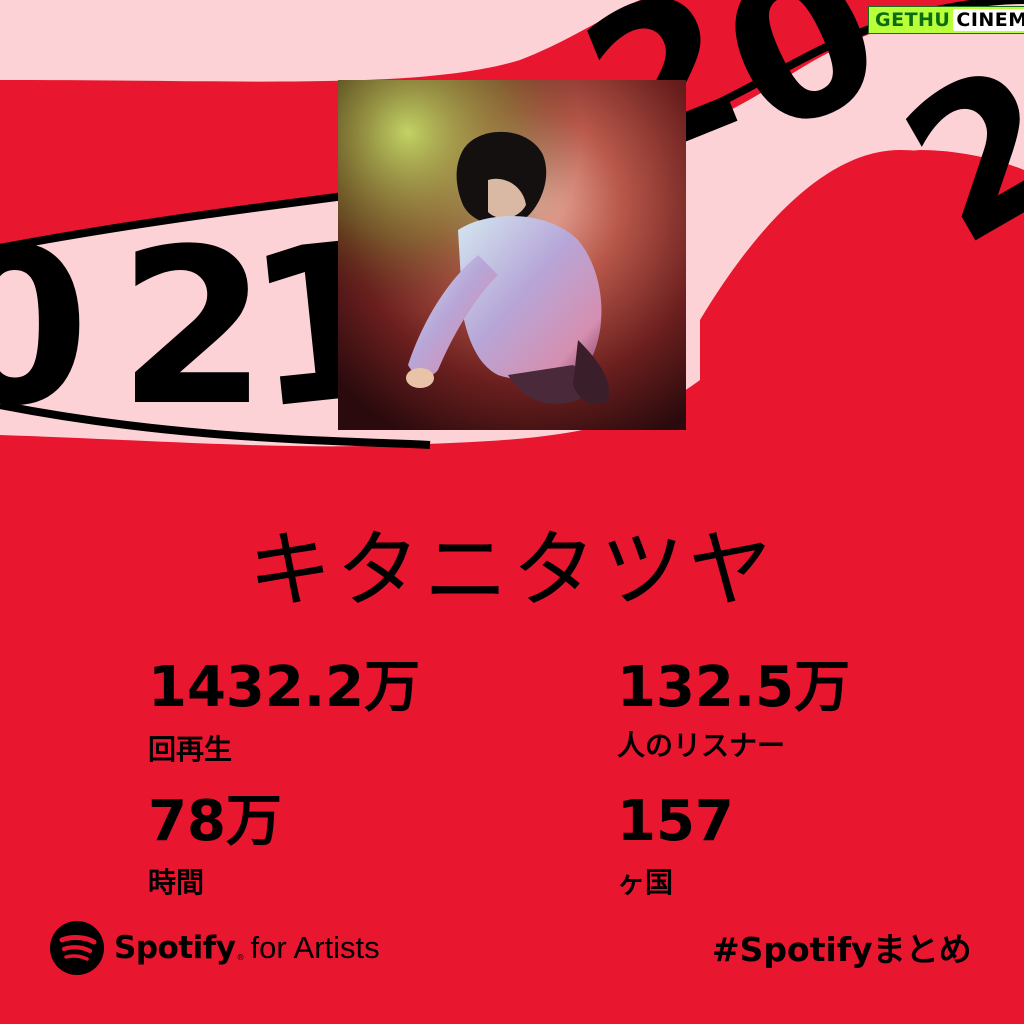 The image size is (1024, 1024). I want to click on watermark-part-b: CINEMA, so click(988, 20).